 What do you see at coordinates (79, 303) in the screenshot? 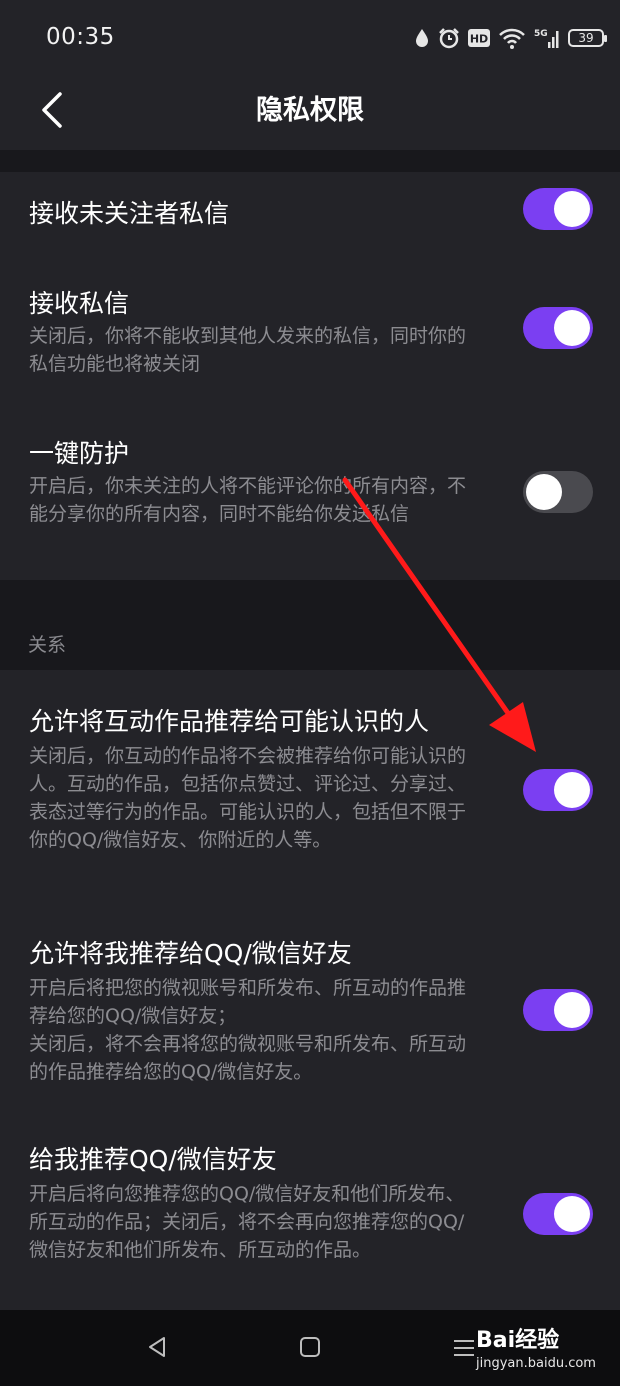
I see `setting-title: 接收私信` at bounding box center [79, 303].